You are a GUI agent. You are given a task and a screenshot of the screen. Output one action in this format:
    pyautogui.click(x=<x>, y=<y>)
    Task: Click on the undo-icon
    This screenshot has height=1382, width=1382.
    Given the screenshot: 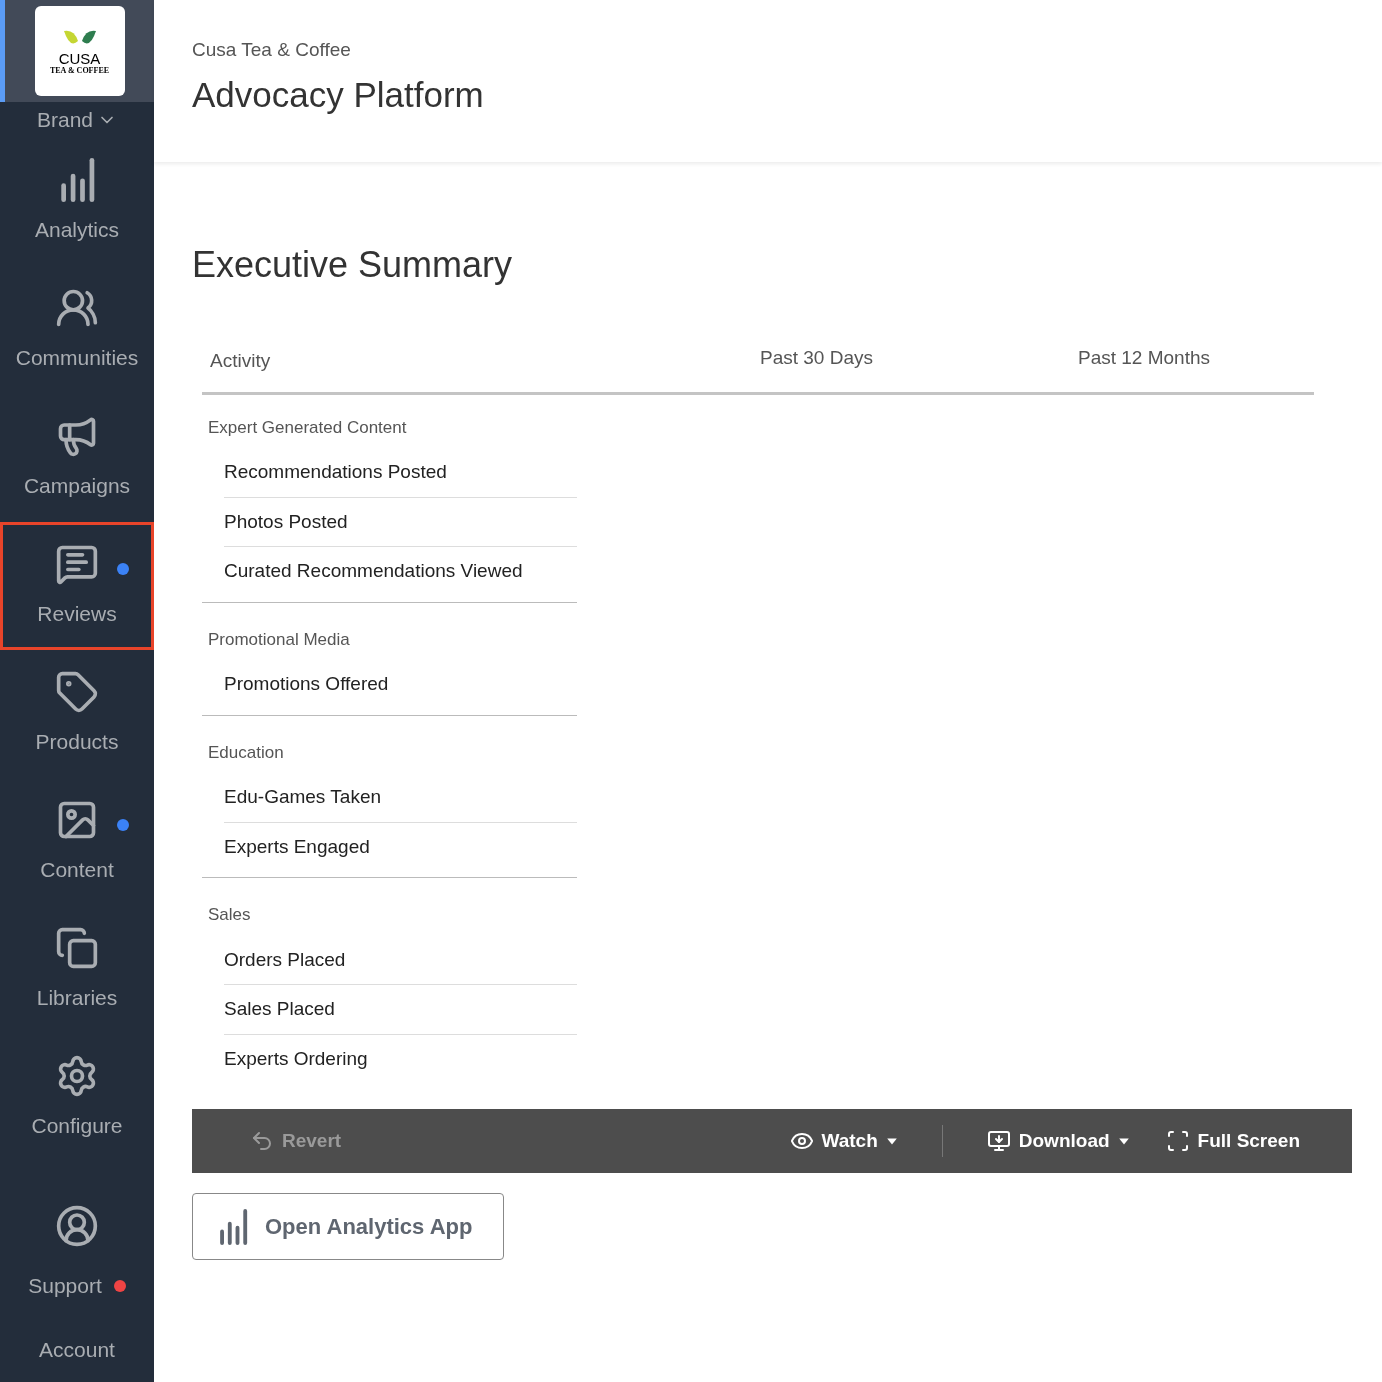 What is the action you would take?
    pyautogui.click(x=262, y=1141)
    